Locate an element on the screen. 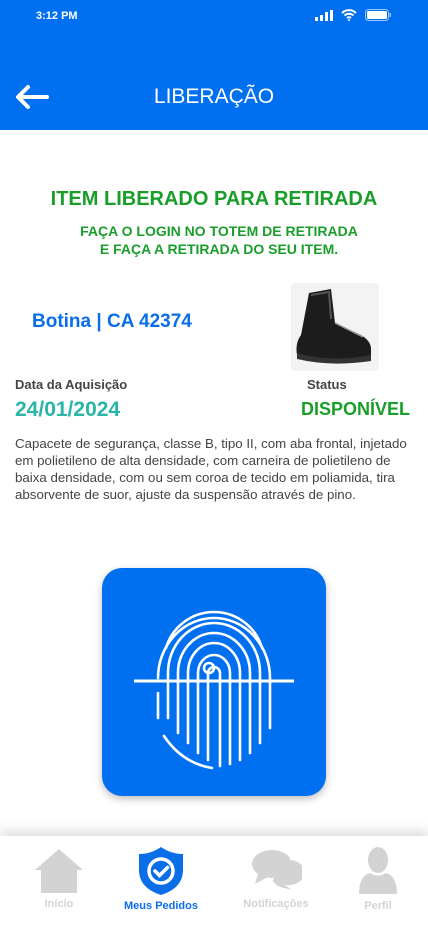  header: 3:12 PM LIBERAÇÃO is located at coordinates (214, 65).